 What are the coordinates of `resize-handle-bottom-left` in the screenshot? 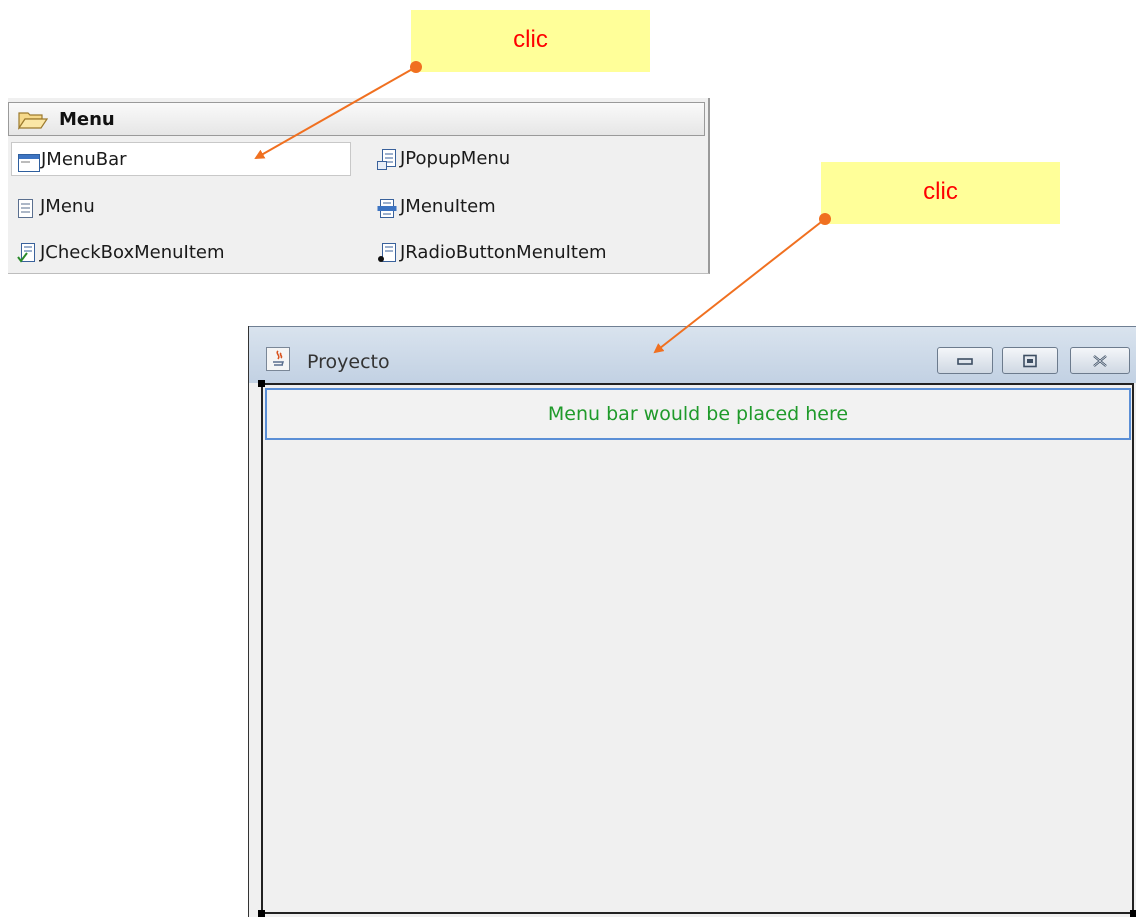 It's located at (261, 913).